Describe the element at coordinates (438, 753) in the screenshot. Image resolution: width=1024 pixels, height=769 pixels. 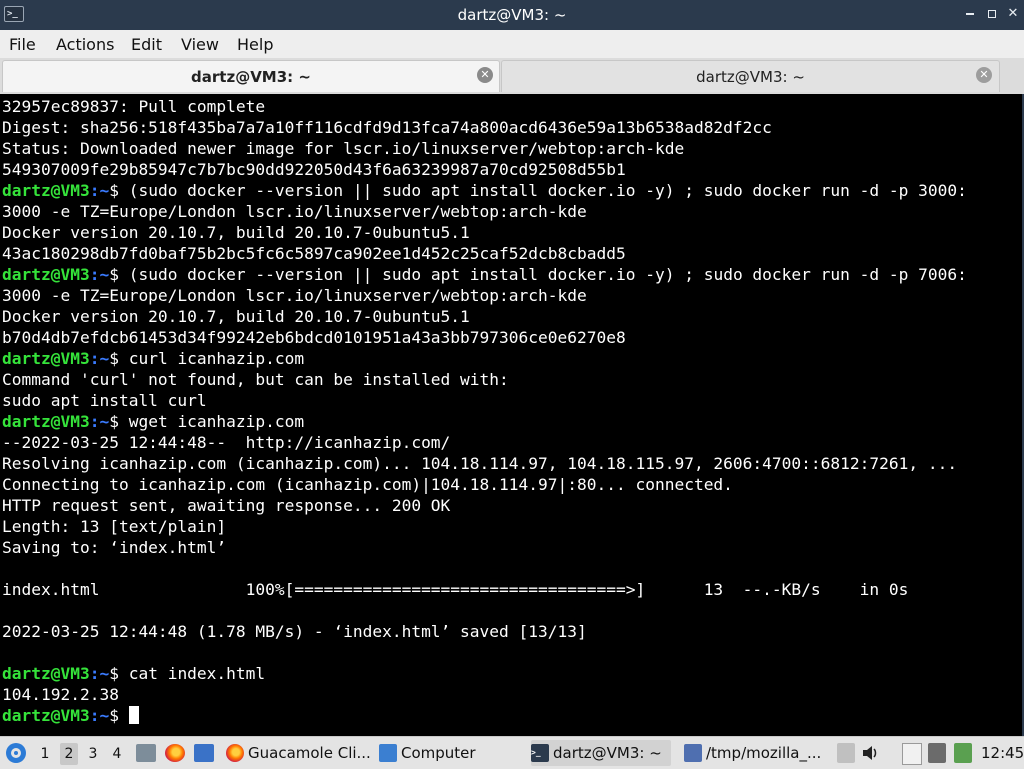
I see `task-label: Computer` at that location.